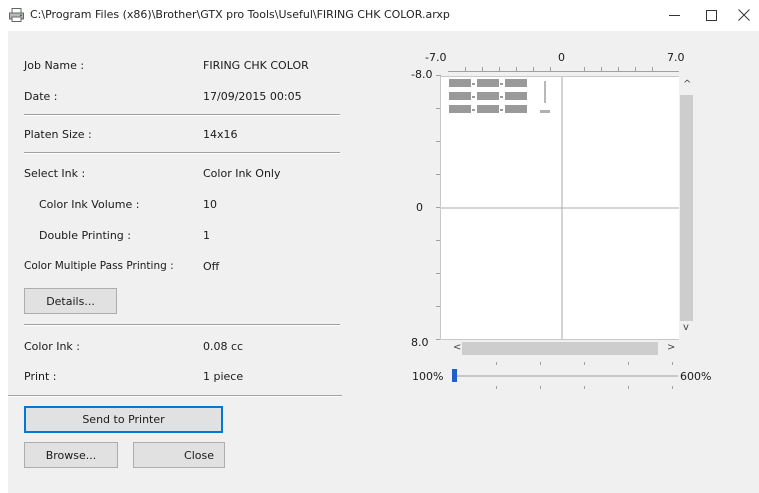 Image resolution: width=759 pixels, height=493 pixels. Describe the element at coordinates (420, 342) in the screenshot. I see `y-axis-tick-label: 8.0` at that location.